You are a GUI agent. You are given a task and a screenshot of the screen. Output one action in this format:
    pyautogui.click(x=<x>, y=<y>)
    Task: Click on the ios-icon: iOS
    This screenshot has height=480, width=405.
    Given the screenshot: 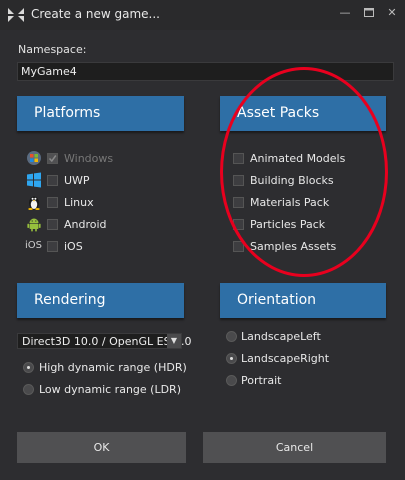 What is the action you would take?
    pyautogui.click(x=33, y=245)
    